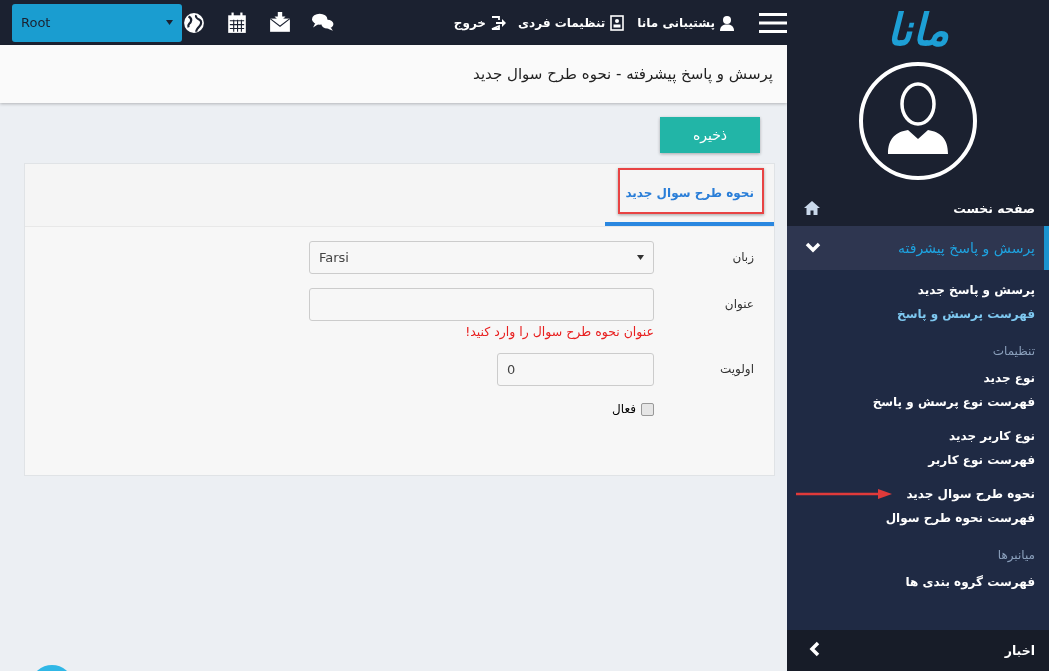  What do you see at coordinates (481, 257) in the screenshot?
I see `language-select: Farsi` at bounding box center [481, 257].